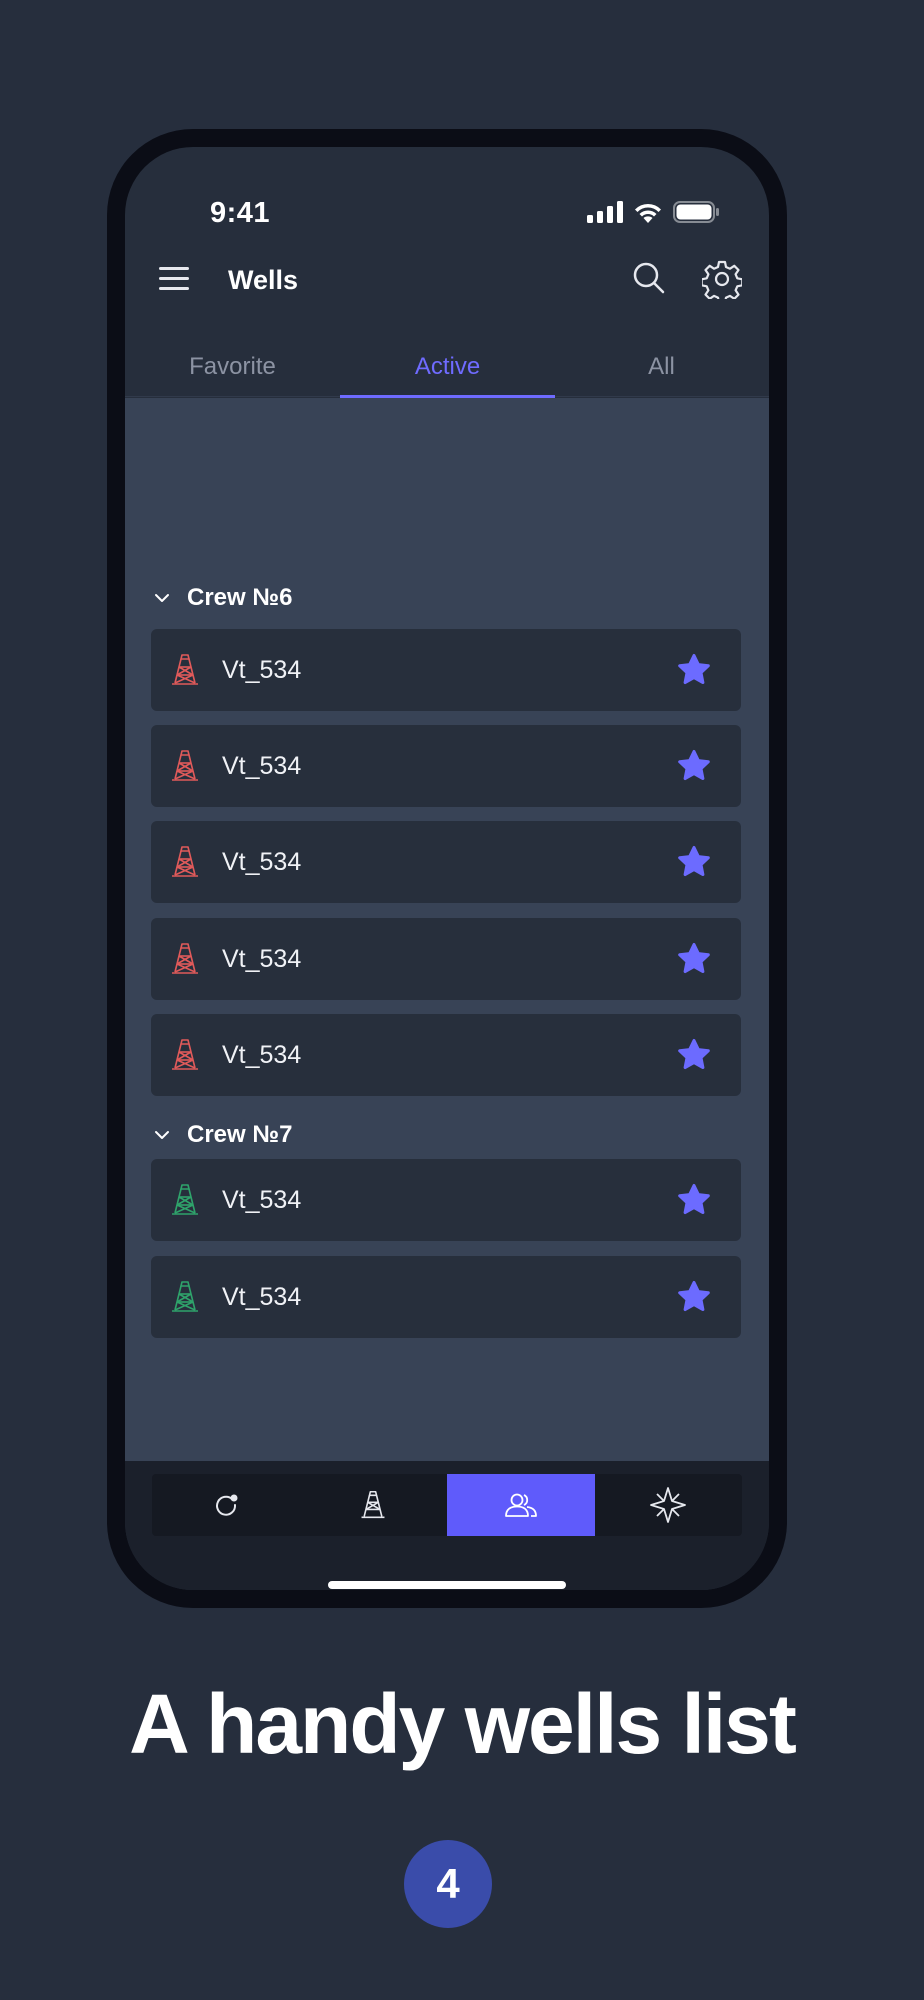  I want to click on nav-item-crews, so click(521, 1505).